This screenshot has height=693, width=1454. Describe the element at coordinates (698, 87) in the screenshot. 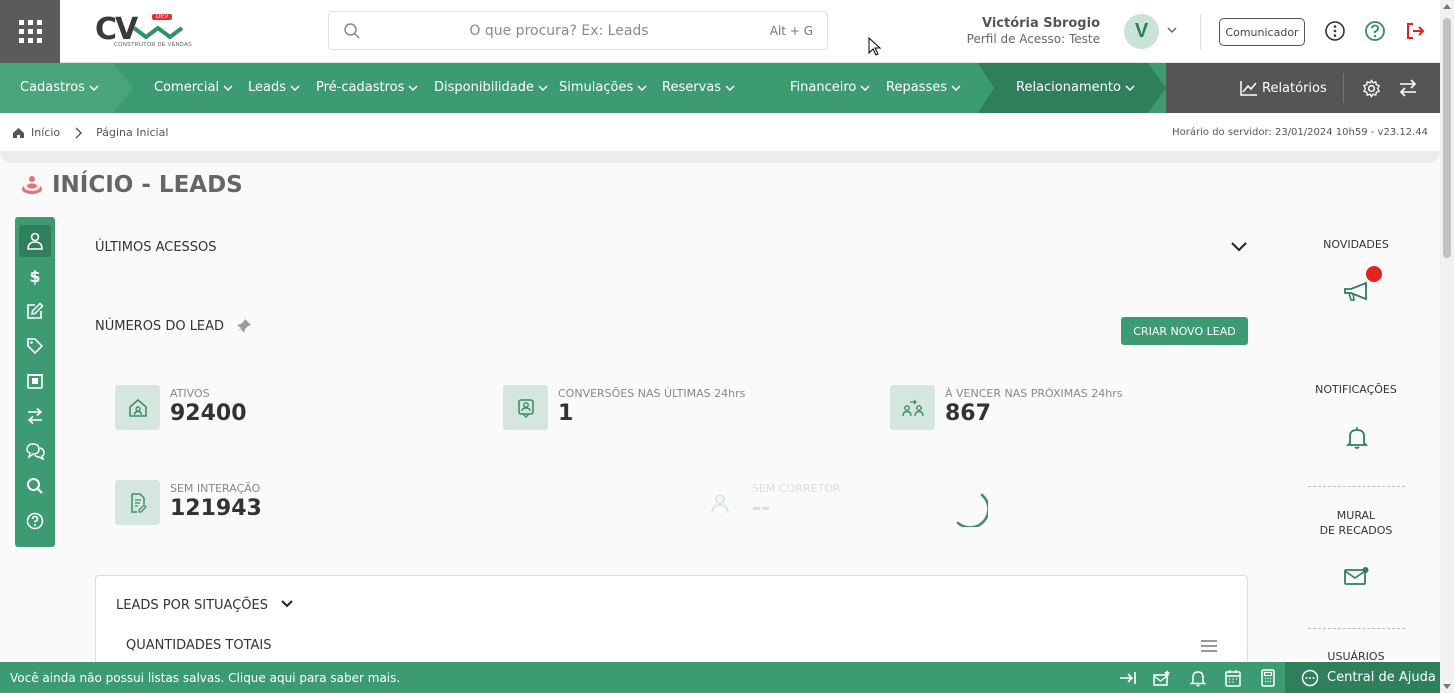

I see `nav-item-reservas: Reservas` at that location.